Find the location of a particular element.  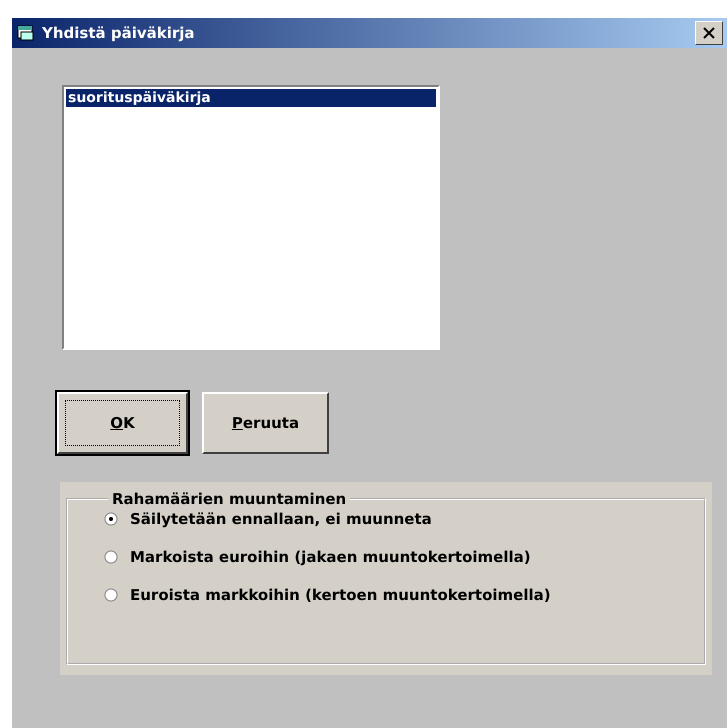

window-icon is located at coordinates (26, 33).